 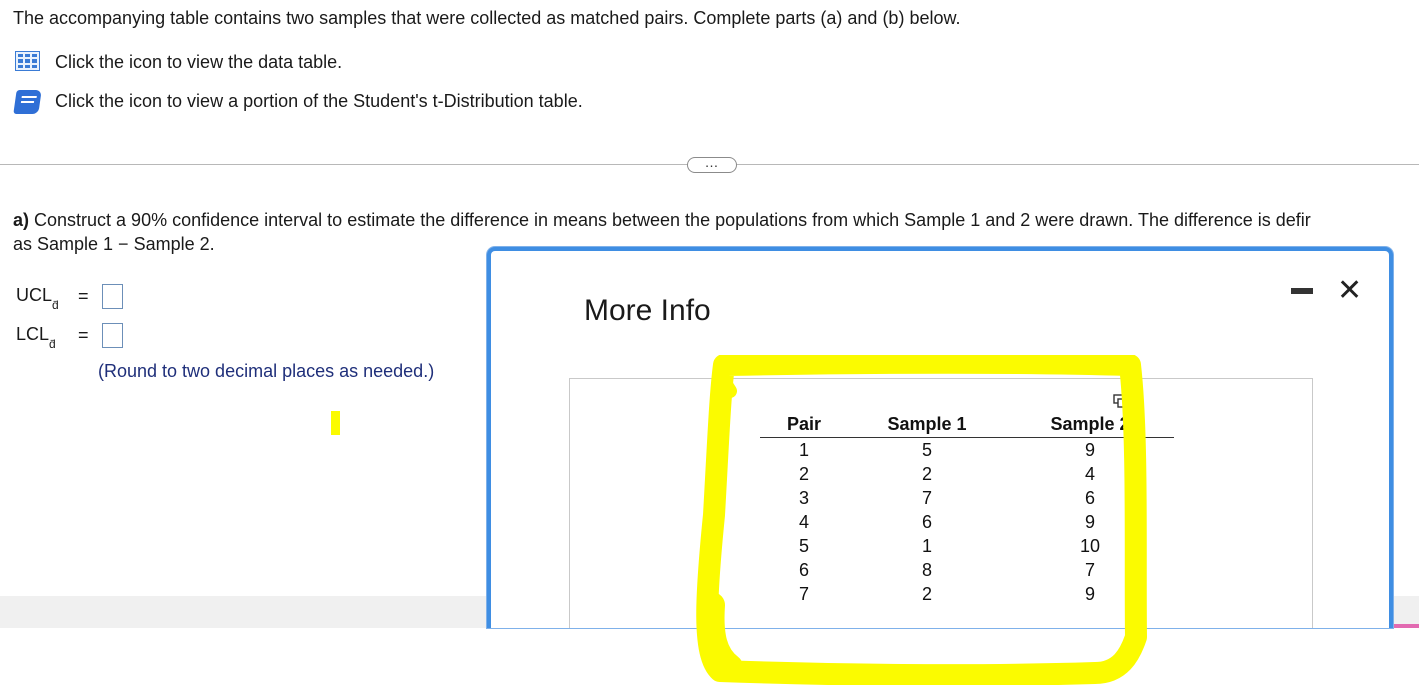 What do you see at coordinates (927, 425) in the screenshot?
I see `header-sample-1: Sample 1` at bounding box center [927, 425].